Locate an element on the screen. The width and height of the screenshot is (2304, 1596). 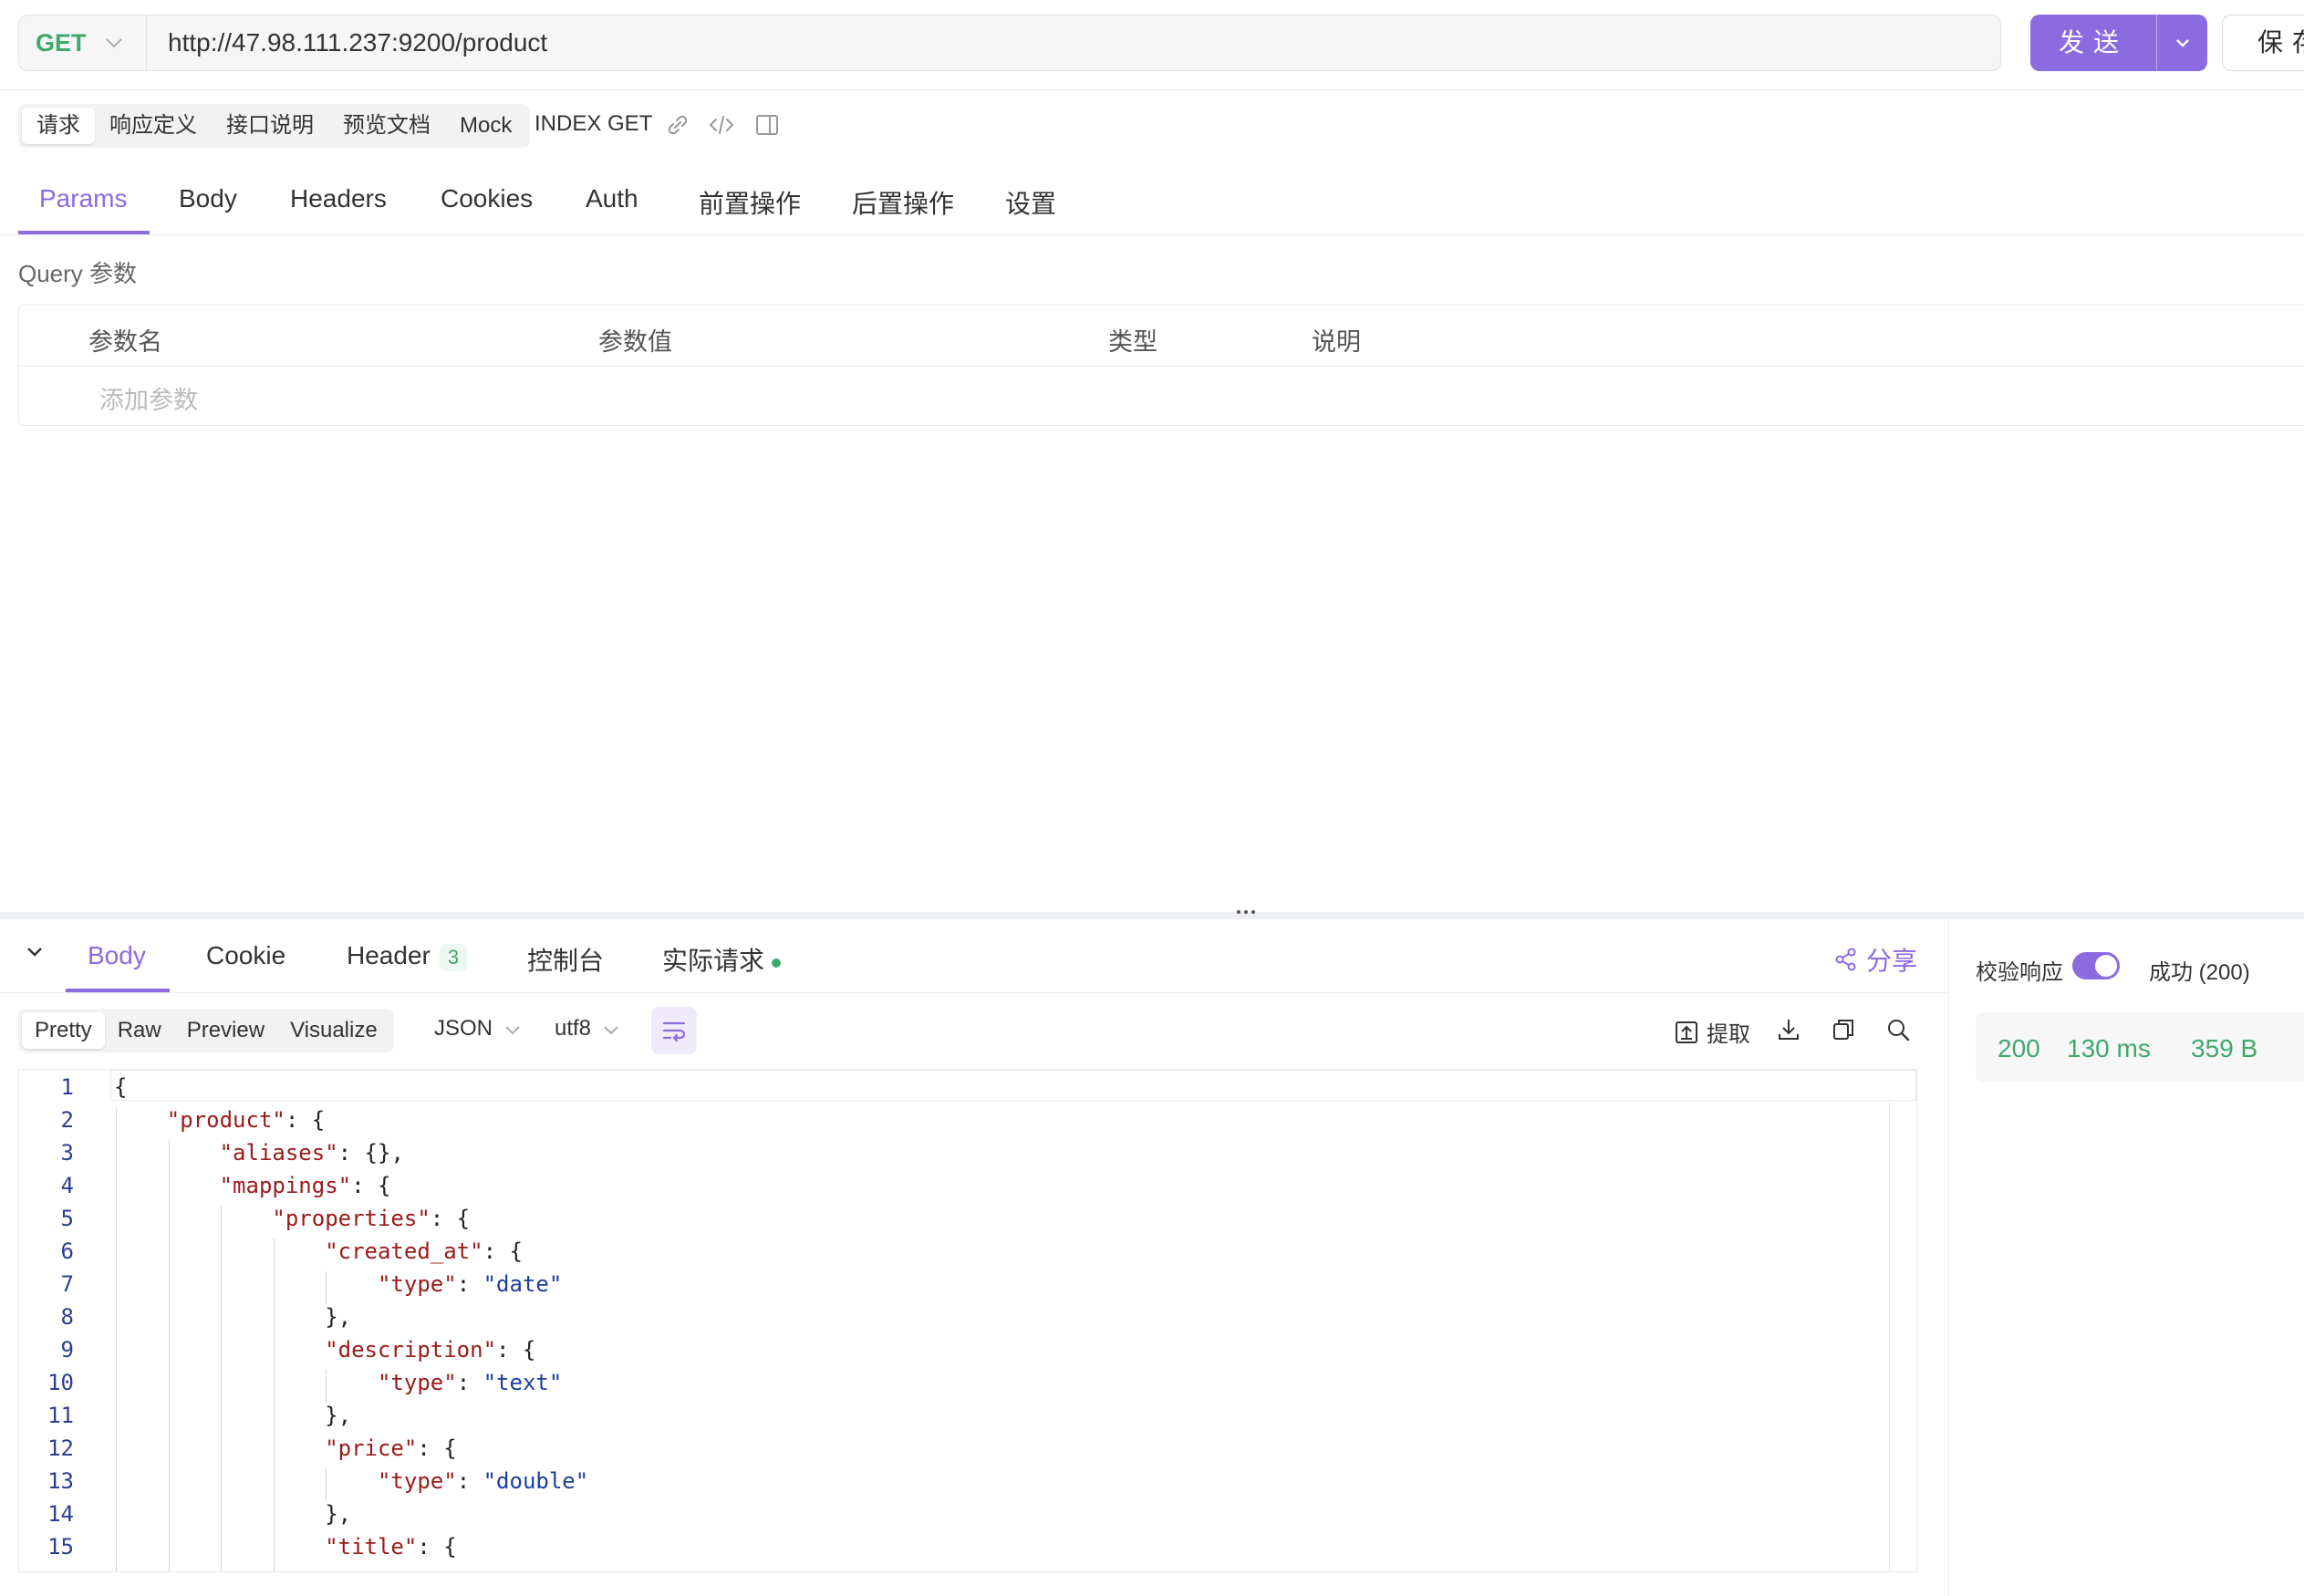
column-header-description: 说明 is located at coordinates (1336, 342).